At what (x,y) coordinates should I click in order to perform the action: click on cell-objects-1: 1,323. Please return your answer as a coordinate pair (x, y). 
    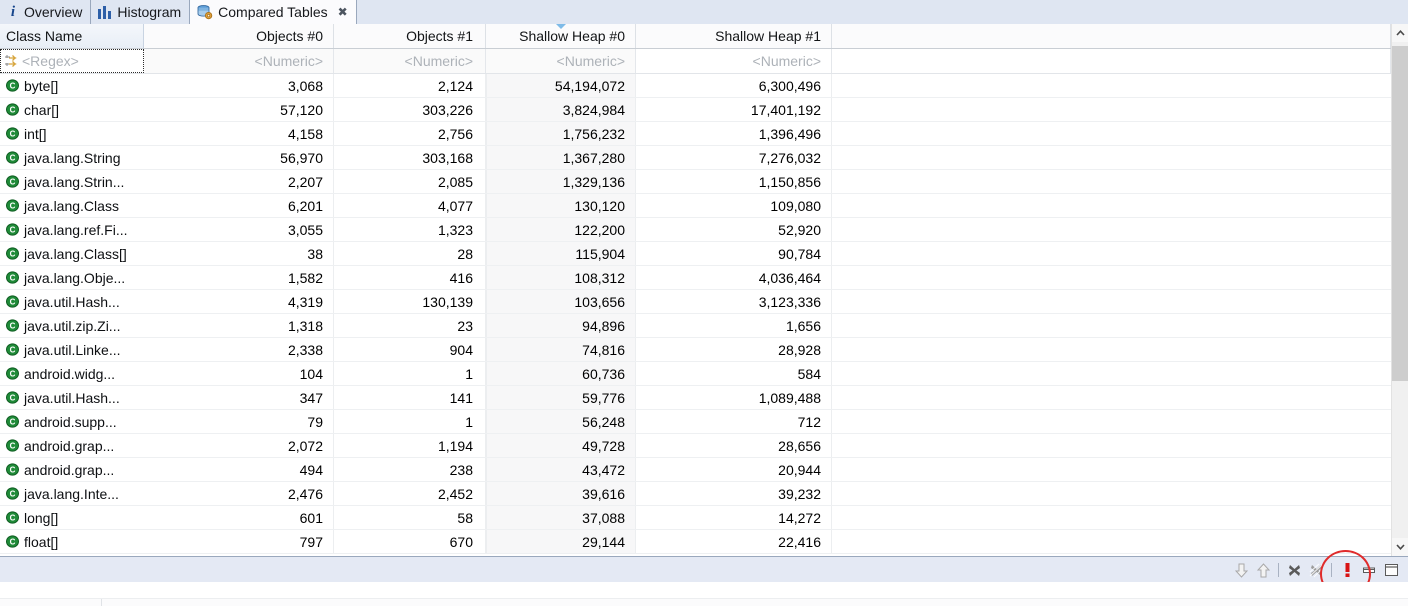
    Looking at the image, I should click on (410, 229).